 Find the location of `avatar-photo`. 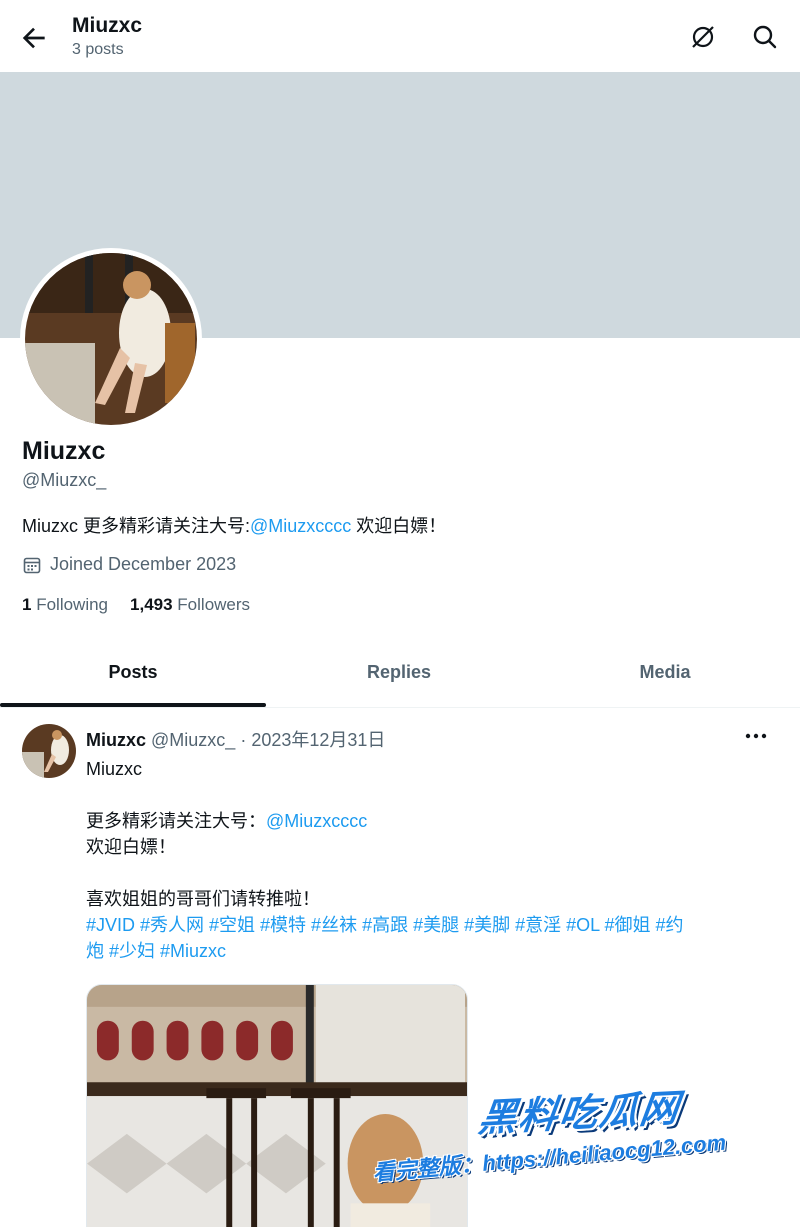

avatar-photo is located at coordinates (111, 339).